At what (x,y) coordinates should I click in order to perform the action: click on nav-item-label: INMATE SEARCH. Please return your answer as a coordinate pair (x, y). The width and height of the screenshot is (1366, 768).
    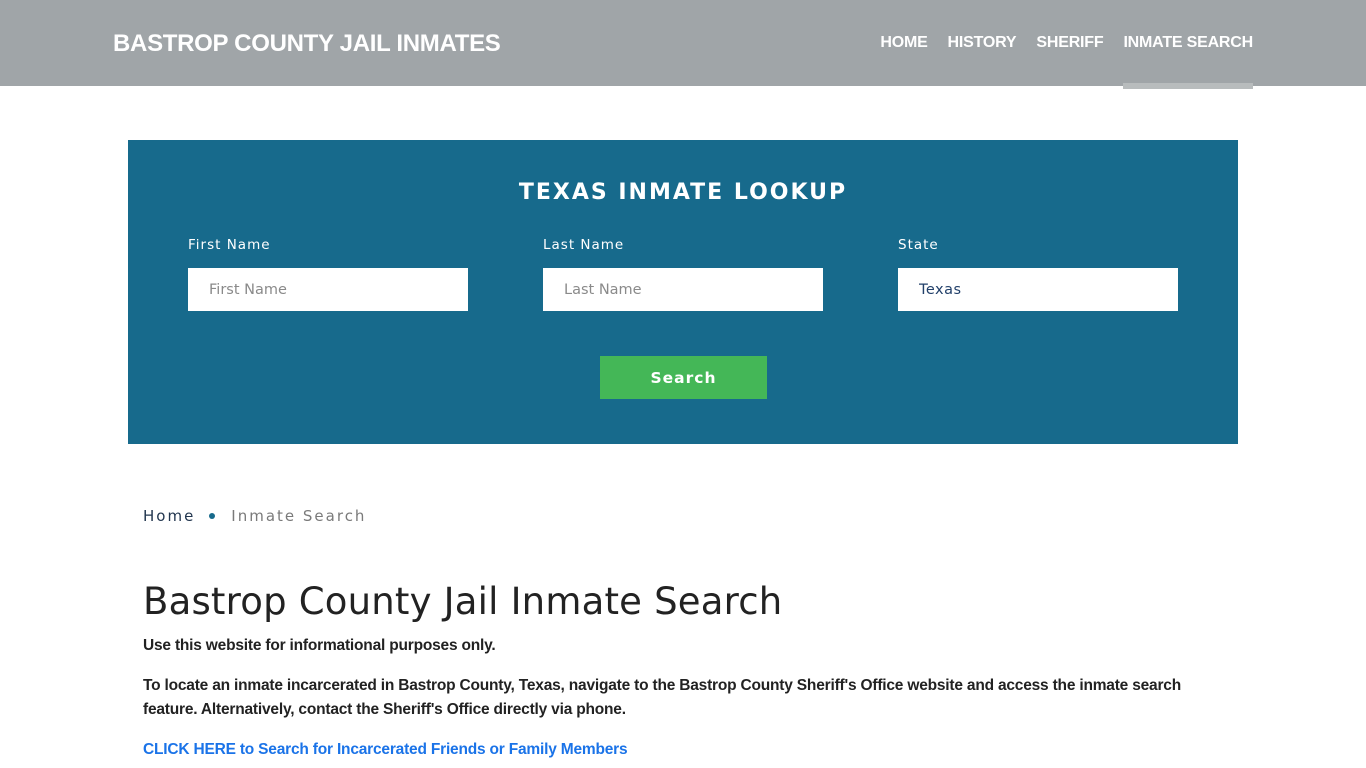
    Looking at the image, I should click on (1188, 42).